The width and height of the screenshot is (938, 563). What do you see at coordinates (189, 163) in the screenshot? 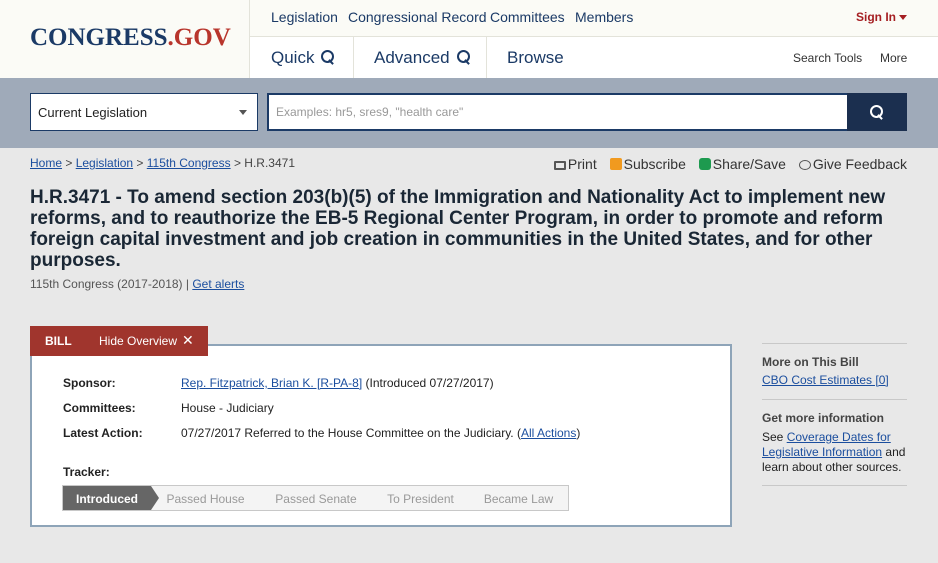
I see `breadcrumb-congress: 115th Congress` at bounding box center [189, 163].